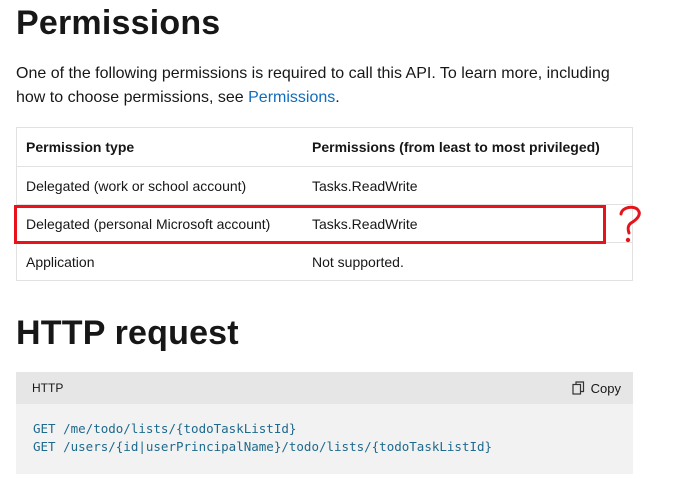 The image size is (684, 497). I want to click on code-language-label: HTTP, so click(48, 388).